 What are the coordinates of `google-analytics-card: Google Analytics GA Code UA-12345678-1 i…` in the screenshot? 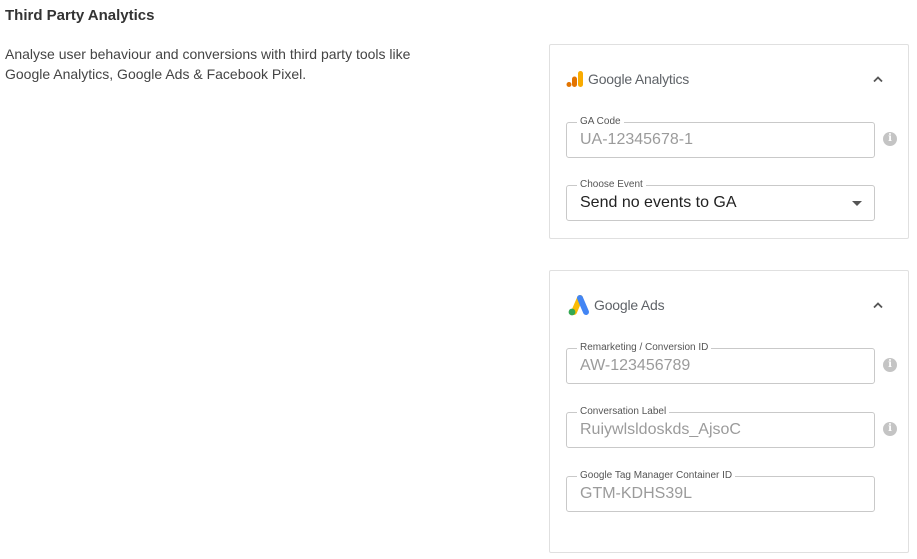 It's located at (729, 141).